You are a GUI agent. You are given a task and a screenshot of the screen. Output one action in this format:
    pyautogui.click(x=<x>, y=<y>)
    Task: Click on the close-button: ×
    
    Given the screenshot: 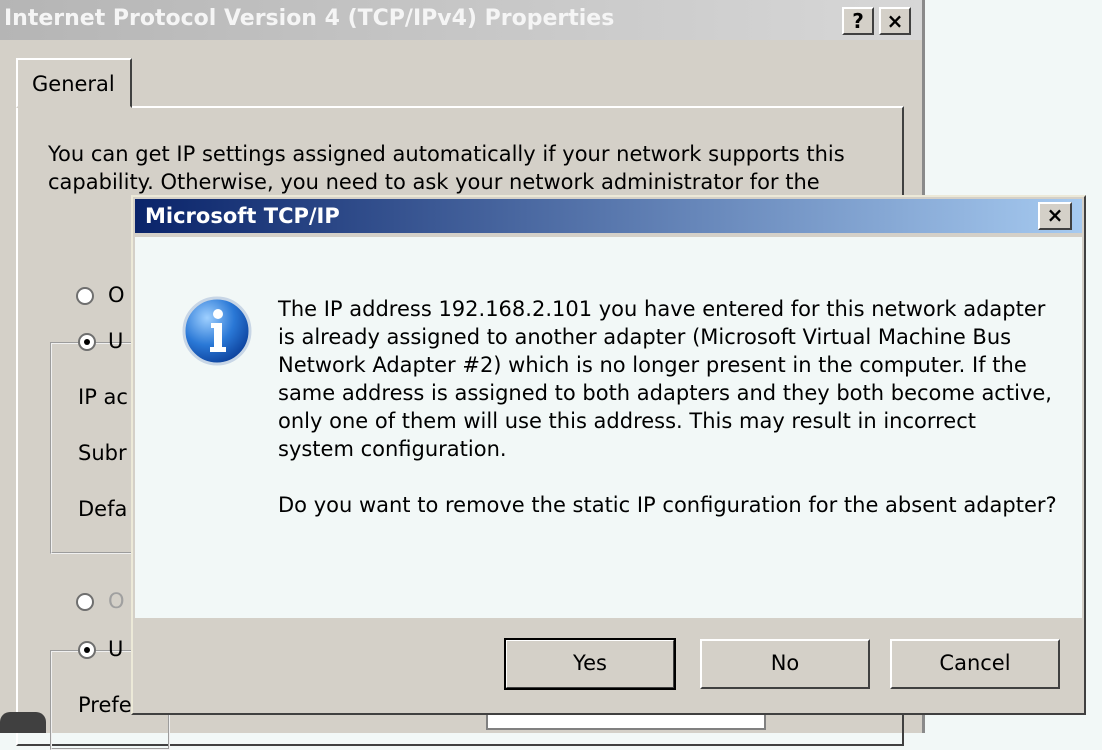 What is the action you would take?
    pyautogui.click(x=895, y=21)
    